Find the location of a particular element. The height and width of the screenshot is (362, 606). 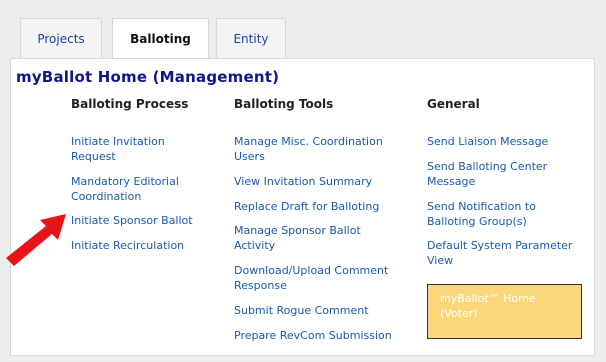

link-mandatory-editorial-coordination: Mandatory Editorial Coordination is located at coordinates (133, 189).